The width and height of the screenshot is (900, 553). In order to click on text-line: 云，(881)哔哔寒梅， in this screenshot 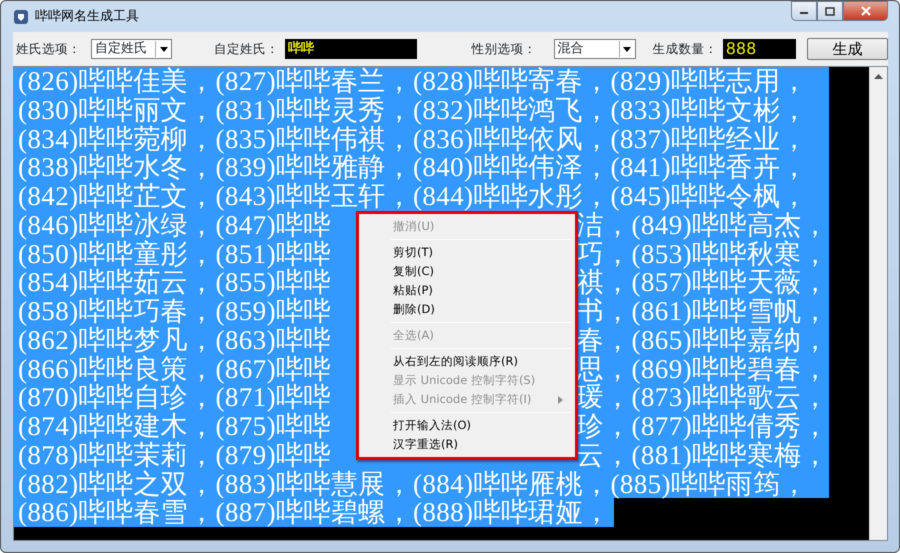, I will do `click(702, 455)`.